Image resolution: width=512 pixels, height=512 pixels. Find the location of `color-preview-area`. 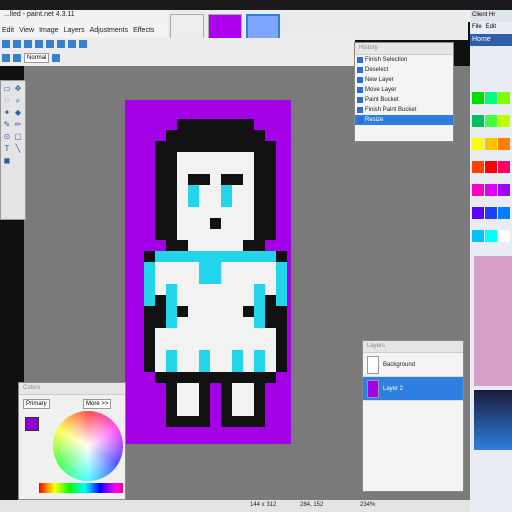

color-preview-area is located at coordinates (493, 321).